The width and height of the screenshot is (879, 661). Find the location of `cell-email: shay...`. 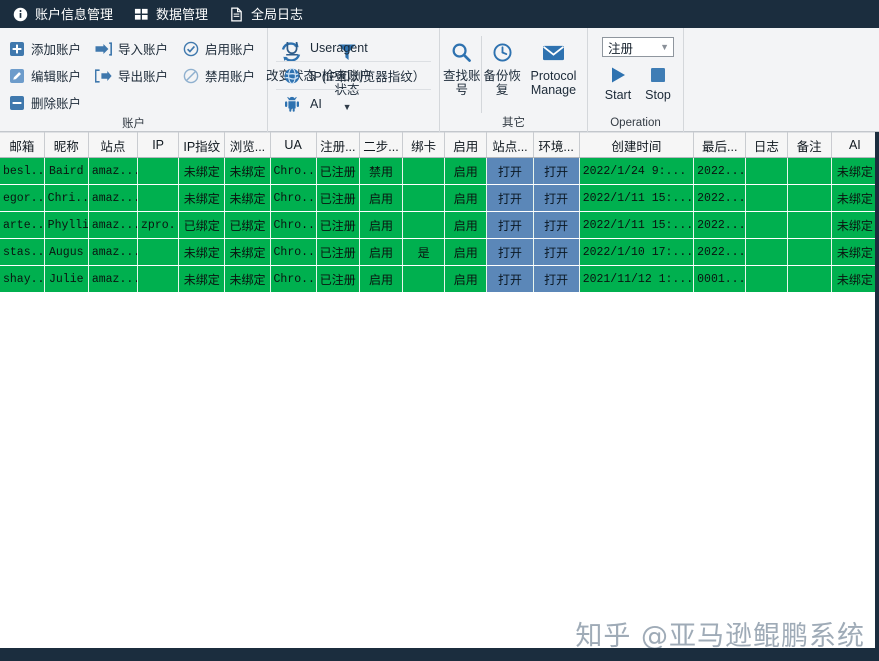

cell-email: shay... is located at coordinates (22, 279).